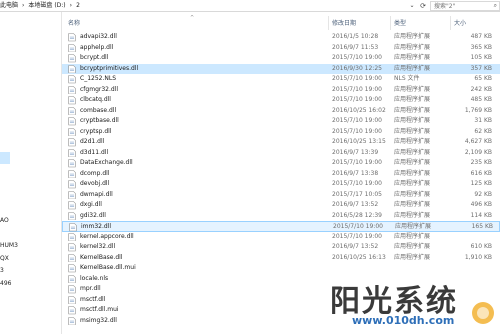 The image size is (500, 334). I want to click on file-name: dwmapi.dll, so click(96, 194).